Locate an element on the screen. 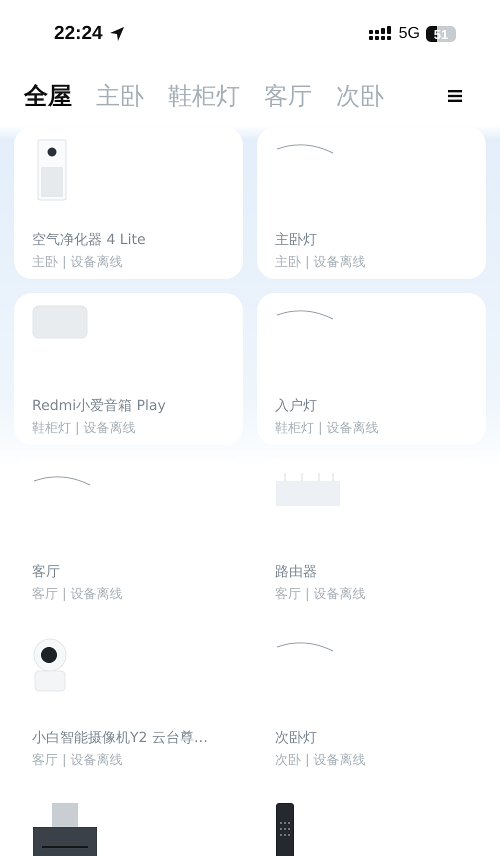  menu-icon is located at coordinates (455, 96).